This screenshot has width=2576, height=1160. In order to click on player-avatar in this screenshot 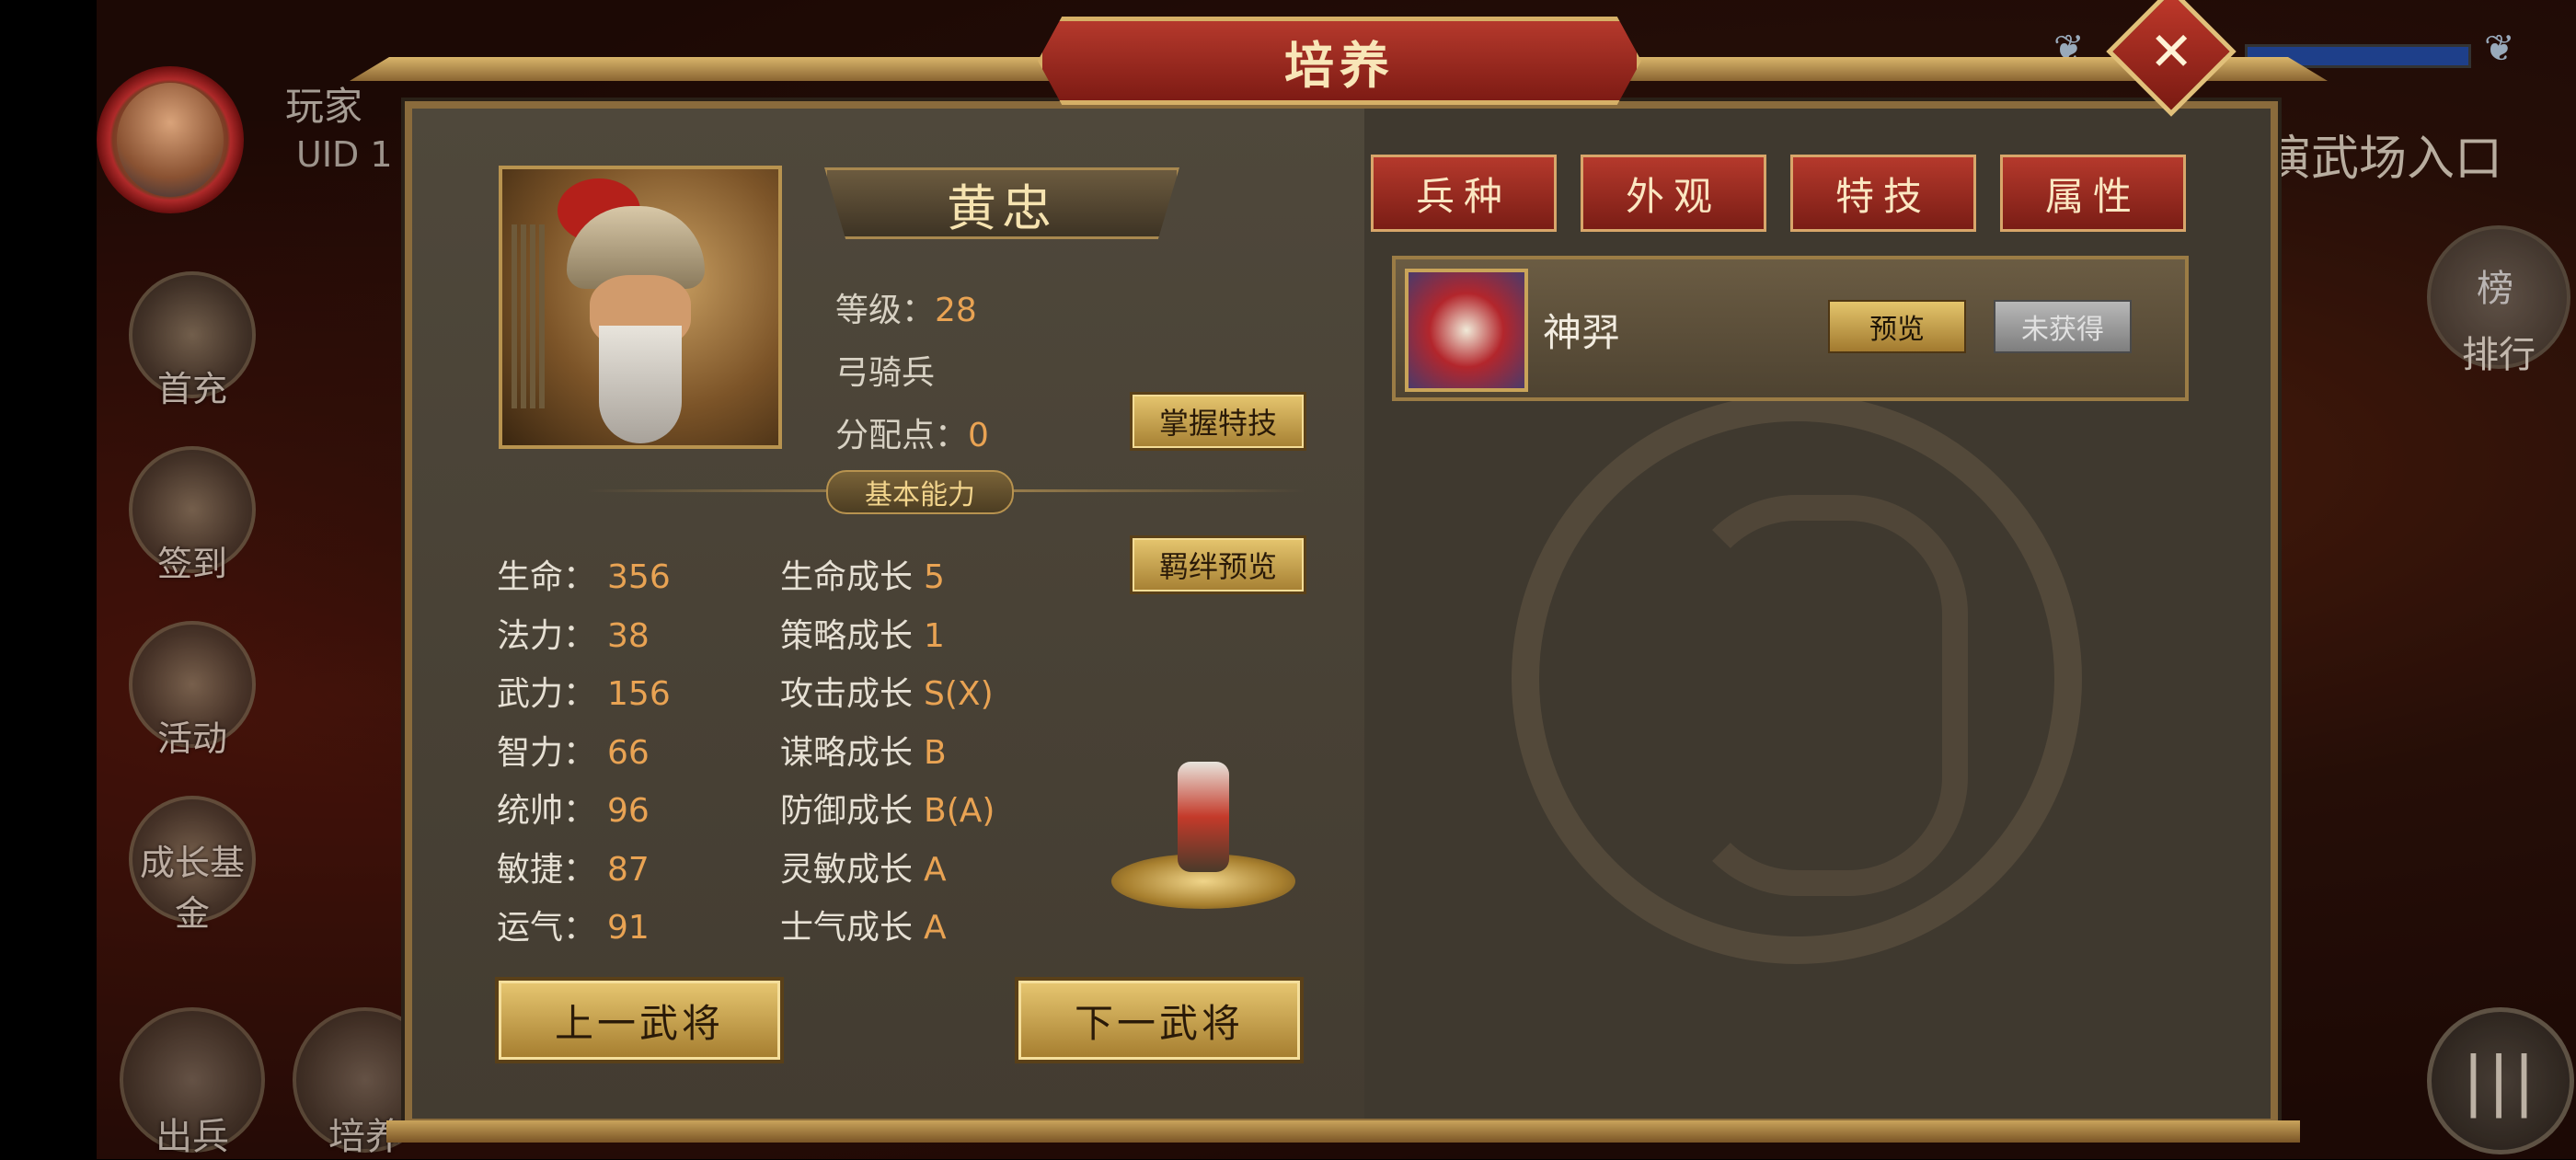, I will do `click(170, 139)`.